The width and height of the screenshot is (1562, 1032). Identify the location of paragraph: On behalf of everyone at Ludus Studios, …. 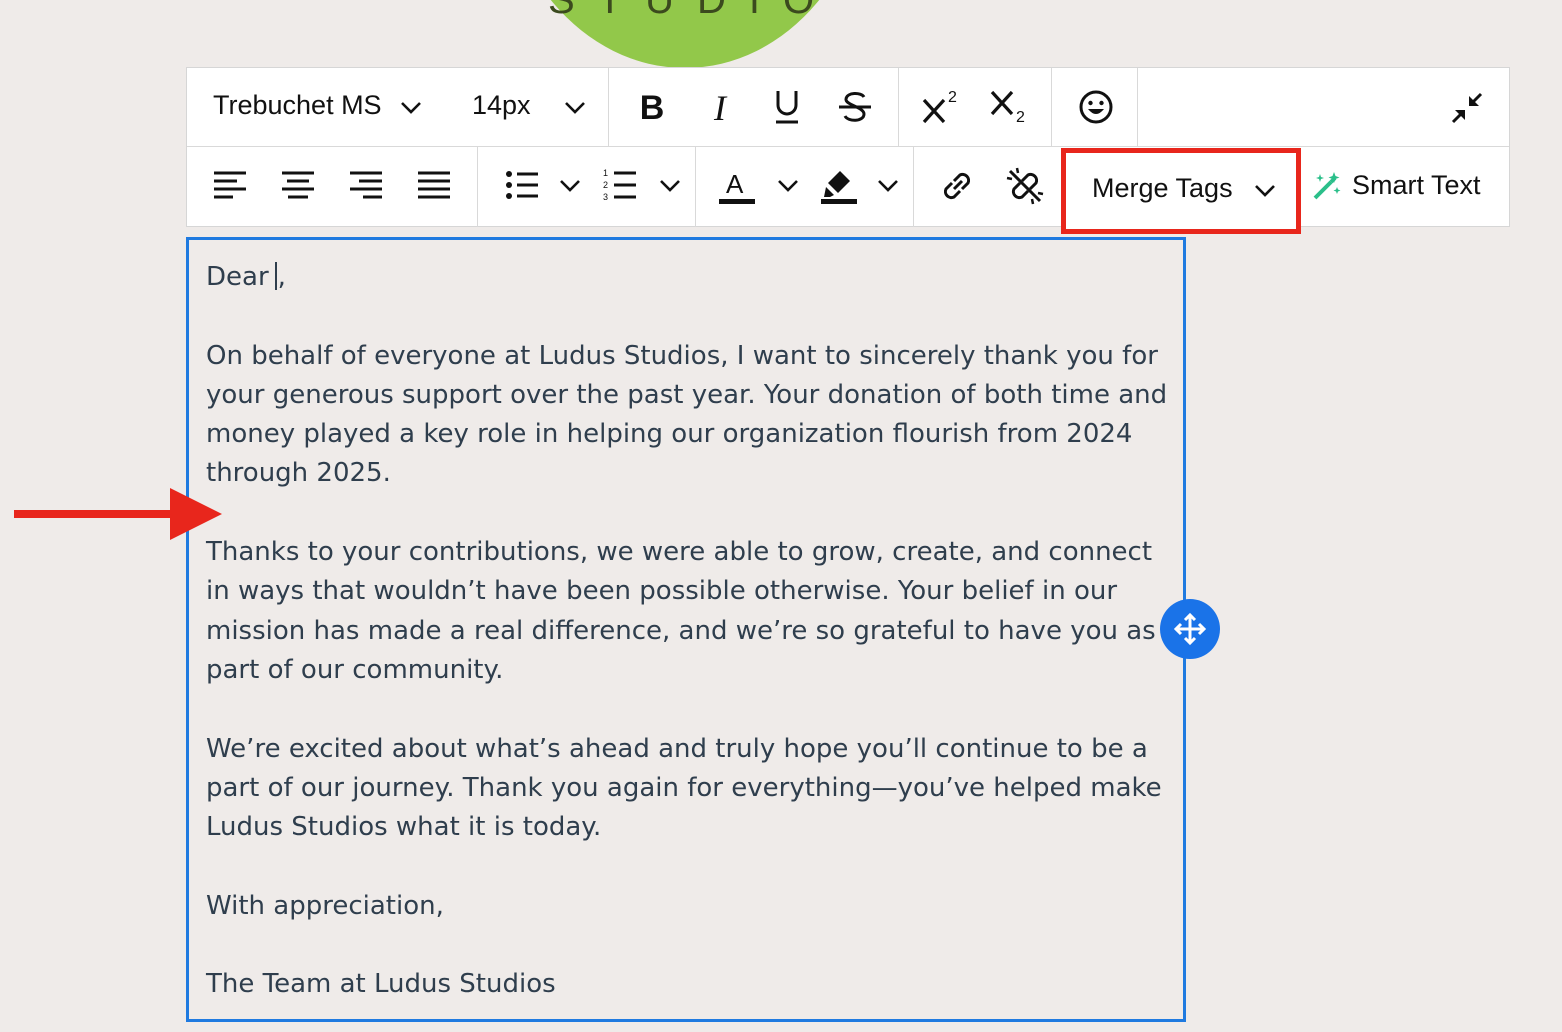
(687, 414).